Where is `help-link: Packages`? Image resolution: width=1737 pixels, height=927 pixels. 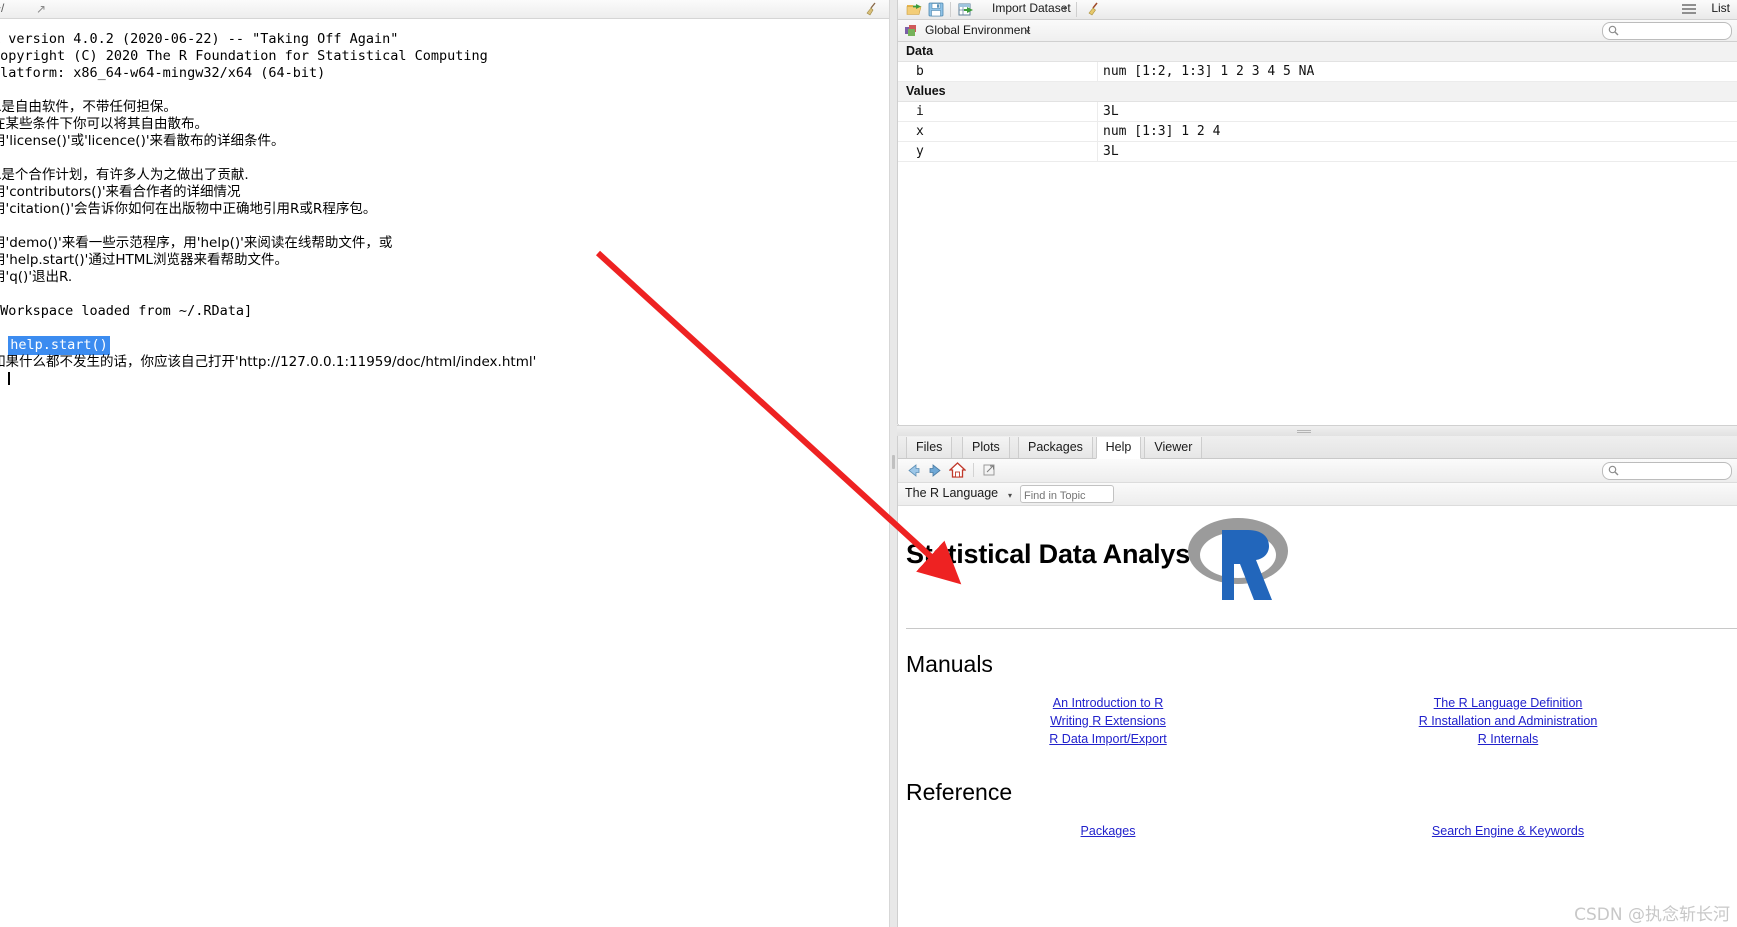
help-link: Packages is located at coordinates (1108, 831).